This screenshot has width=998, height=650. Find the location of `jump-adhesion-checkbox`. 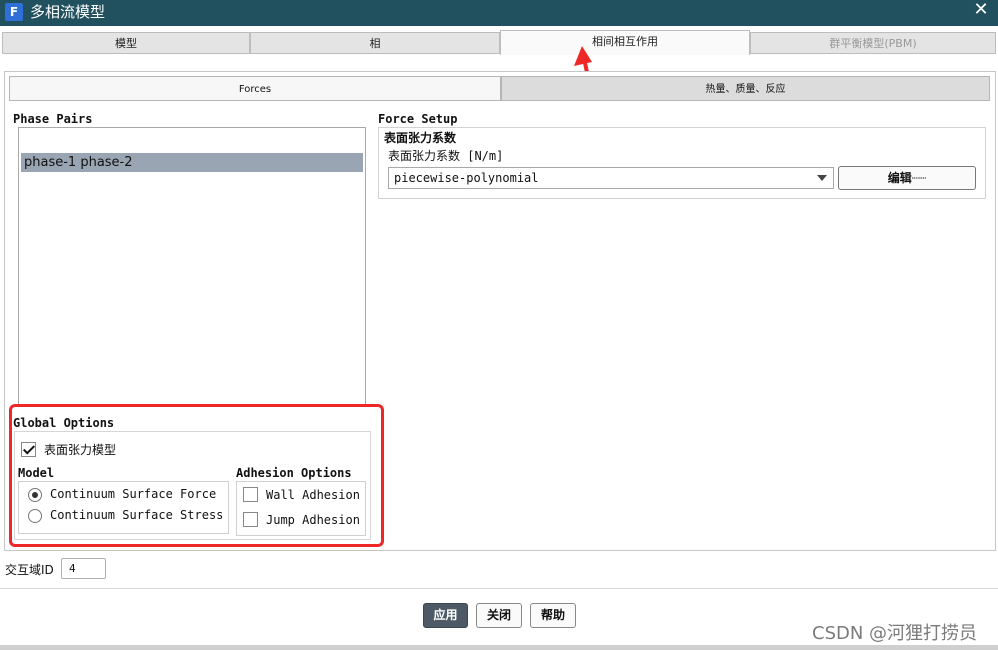

jump-adhesion-checkbox is located at coordinates (250, 519).